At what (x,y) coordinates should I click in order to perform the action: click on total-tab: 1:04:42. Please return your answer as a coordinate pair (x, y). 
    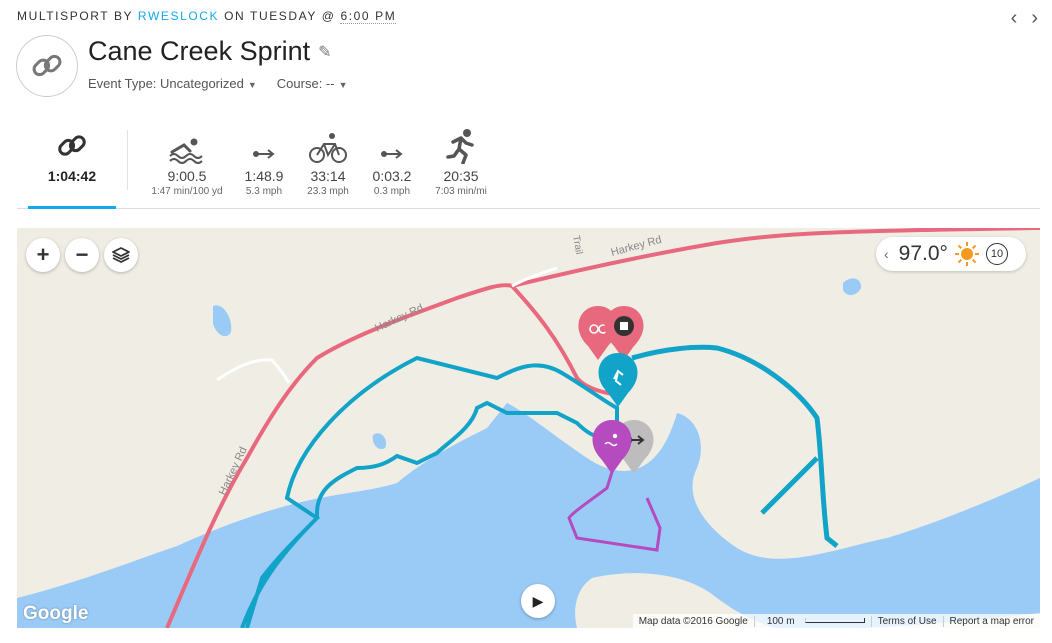
    Looking at the image, I should click on (72, 156).